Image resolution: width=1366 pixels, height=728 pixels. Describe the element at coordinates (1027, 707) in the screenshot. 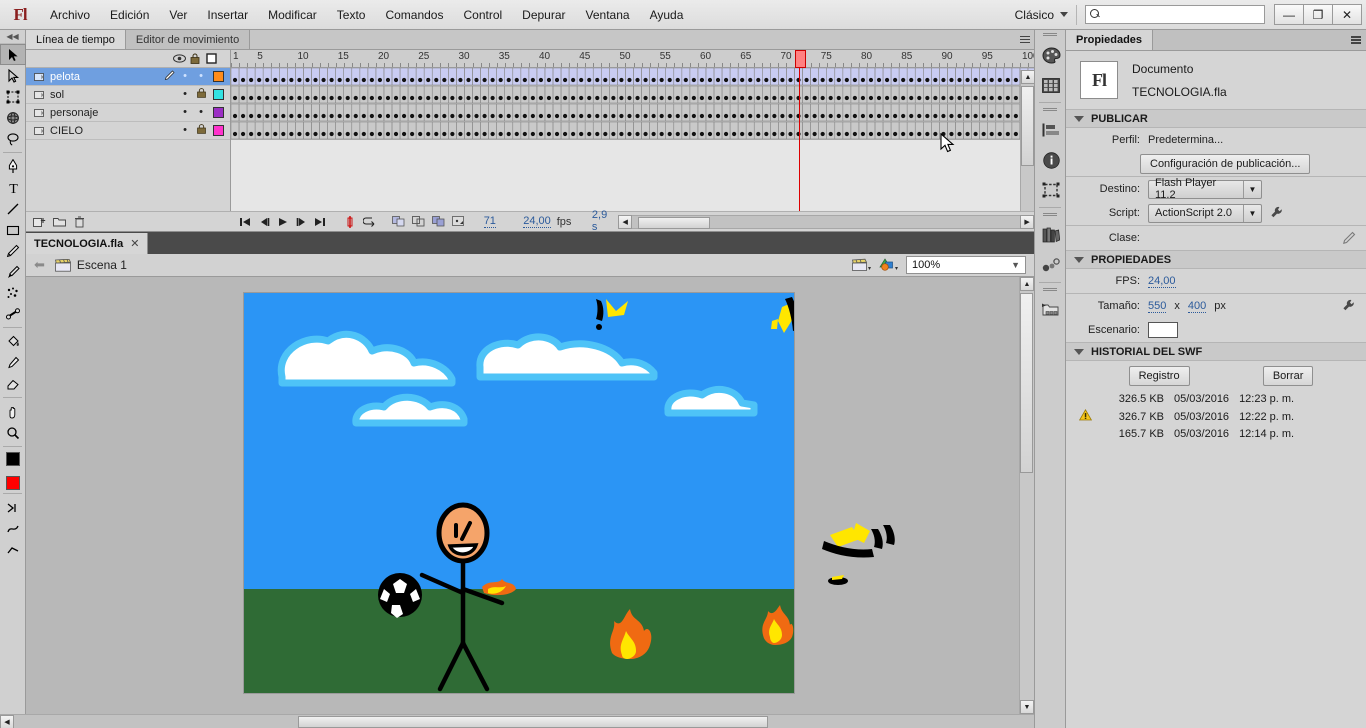

I see `scroll-down-arrow: ▼` at that location.